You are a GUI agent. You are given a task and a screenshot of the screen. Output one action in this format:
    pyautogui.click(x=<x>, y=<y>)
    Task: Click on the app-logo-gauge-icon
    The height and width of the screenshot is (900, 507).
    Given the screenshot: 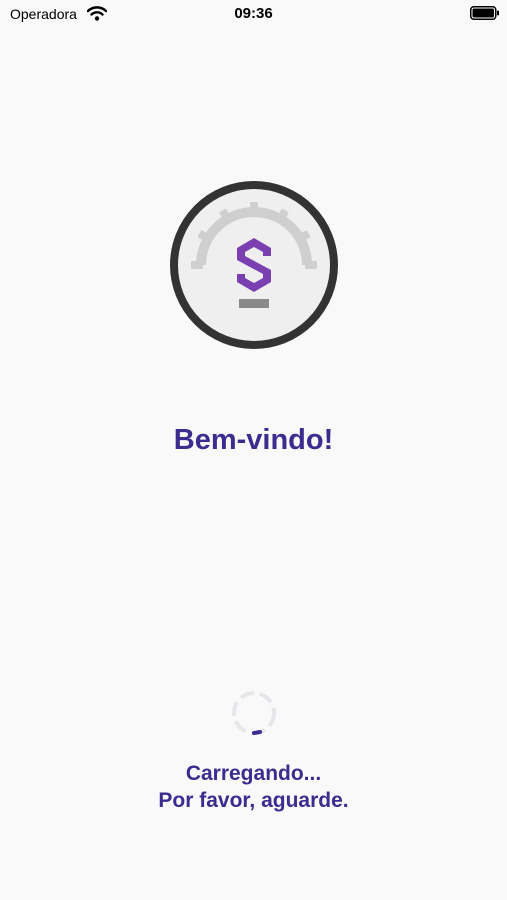 What is the action you would take?
    pyautogui.click(x=254, y=265)
    